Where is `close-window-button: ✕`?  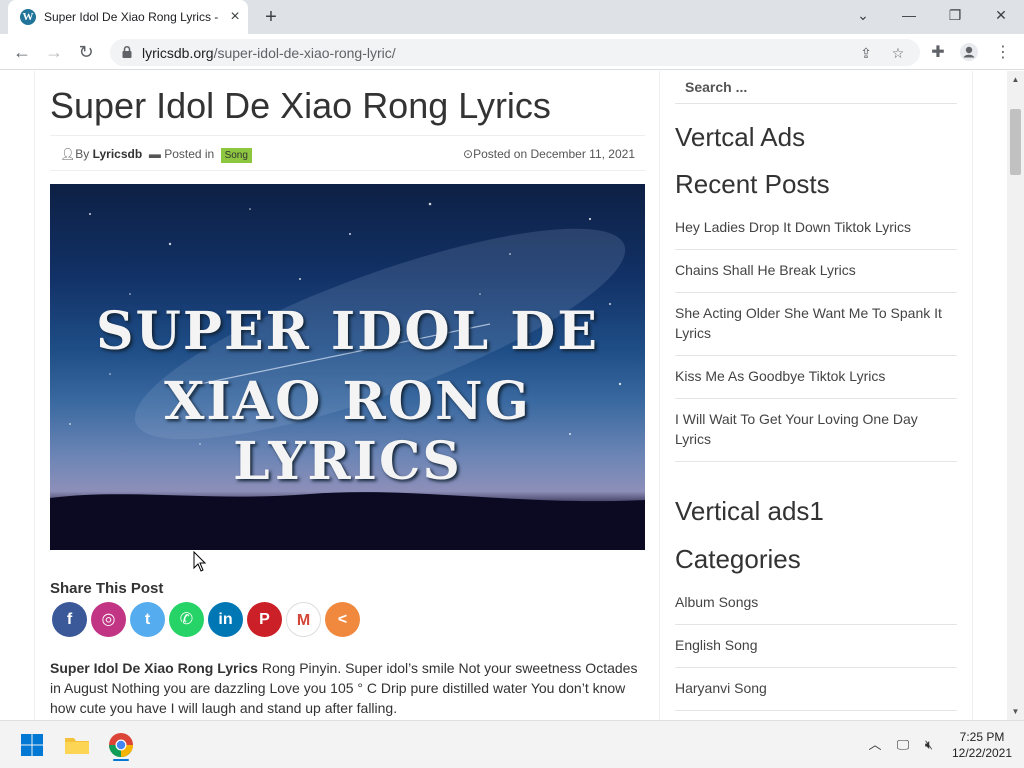
close-window-button: ✕ is located at coordinates (1001, 15).